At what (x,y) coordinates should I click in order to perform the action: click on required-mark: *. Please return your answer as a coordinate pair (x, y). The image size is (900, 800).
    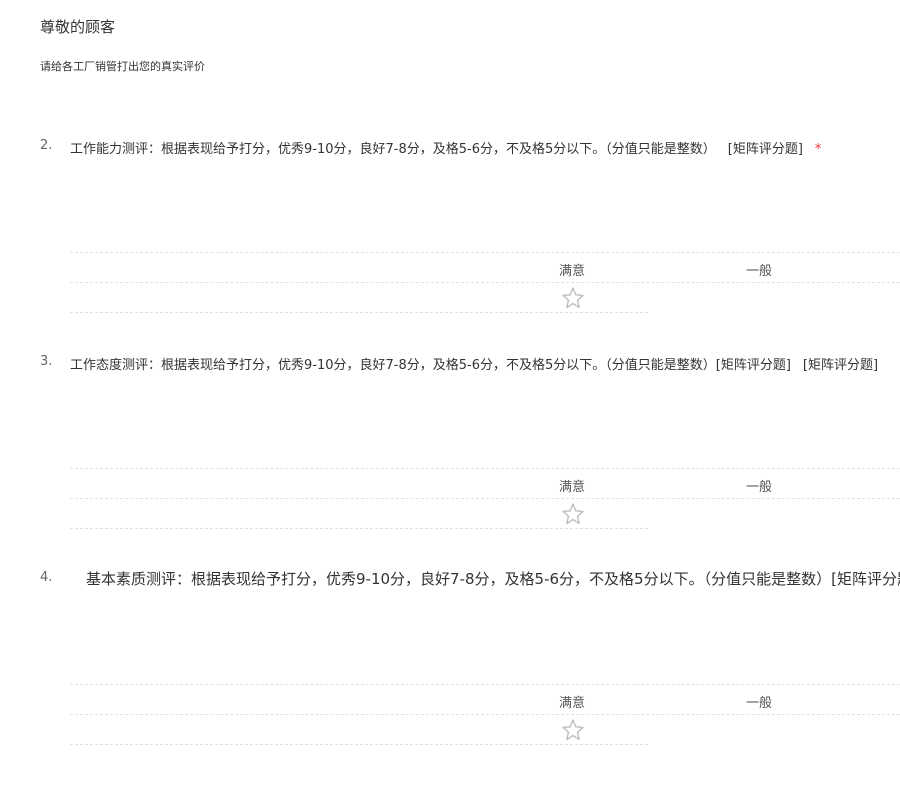
    Looking at the image, I should click on (818, 149).